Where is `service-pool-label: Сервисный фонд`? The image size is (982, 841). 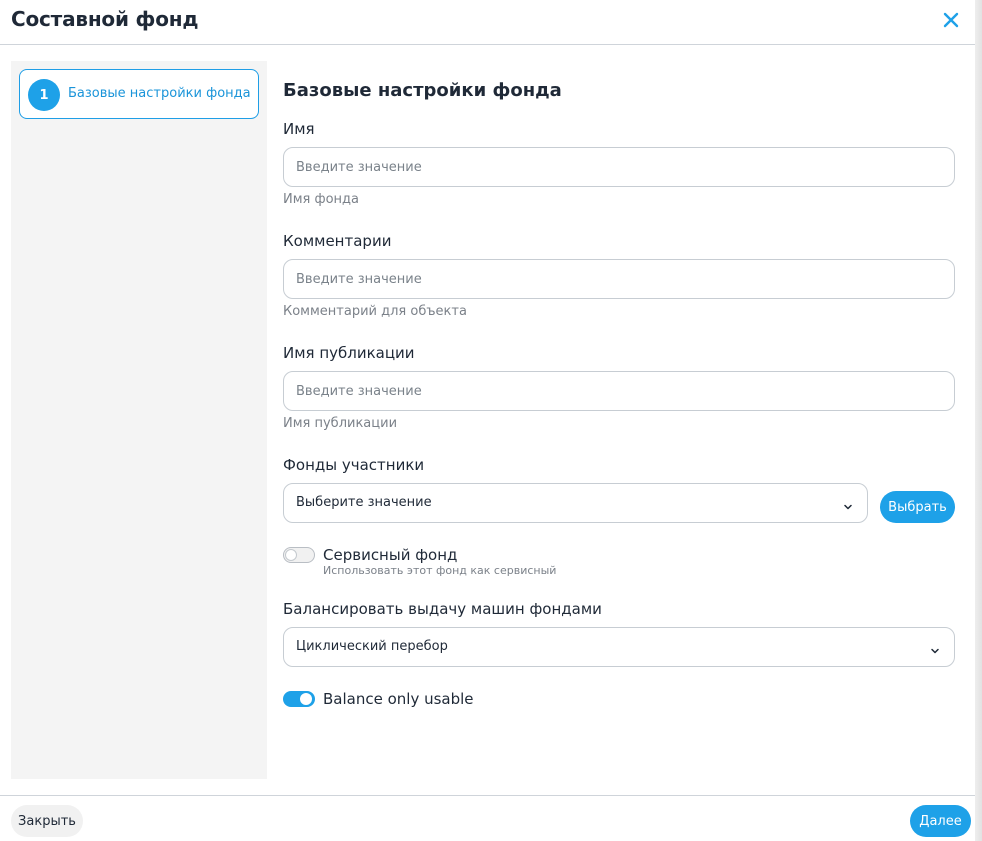
service-pool-label: Сервисный фонд is located at coordinates (390, 555).